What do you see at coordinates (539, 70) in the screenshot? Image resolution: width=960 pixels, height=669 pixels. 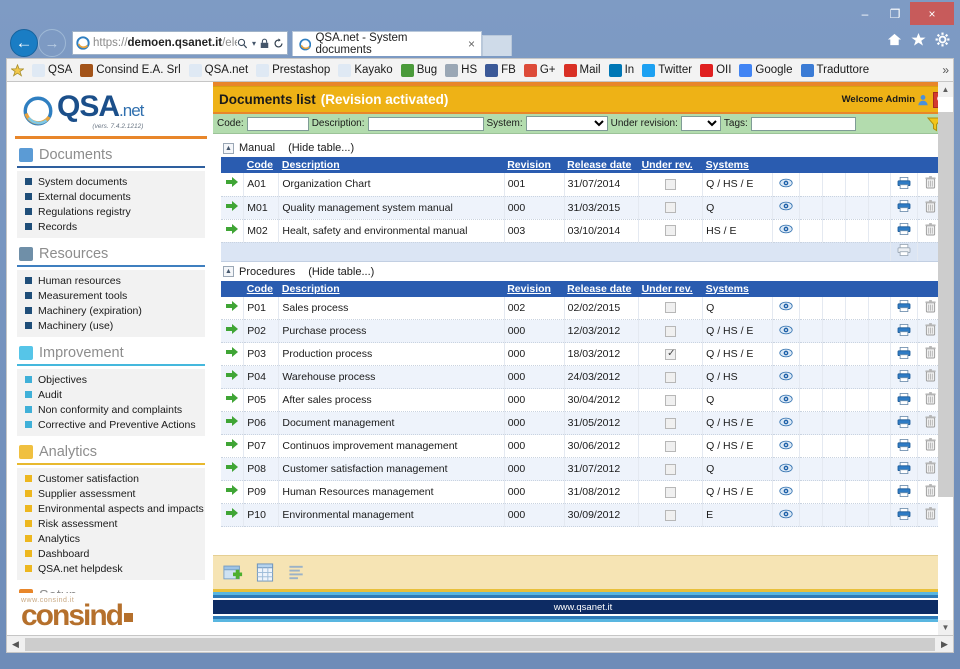 I see `bookmark-item: G+` at bounding box center [539, 70].